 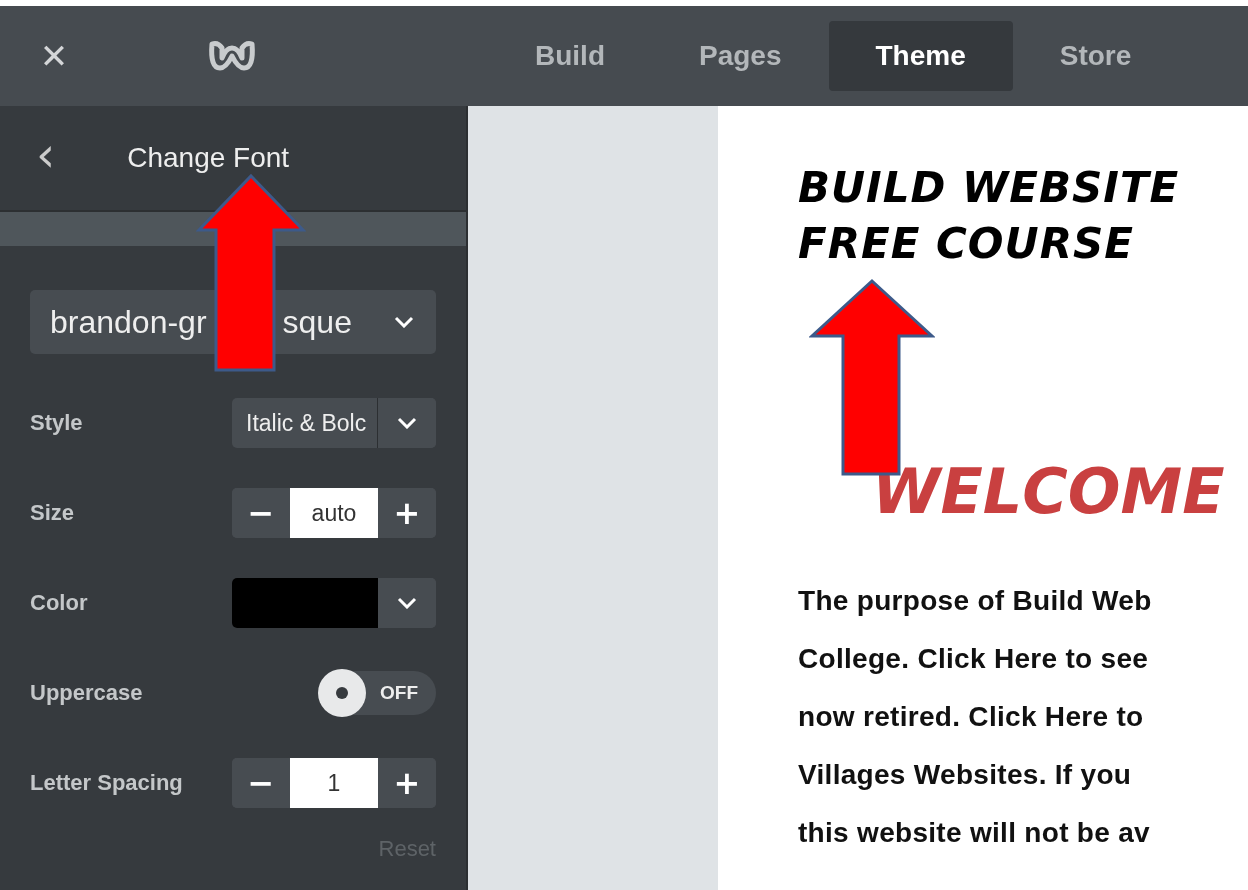 I want to click on paragraph-line: Villages Websites. If you, so click(x=965, y=775).